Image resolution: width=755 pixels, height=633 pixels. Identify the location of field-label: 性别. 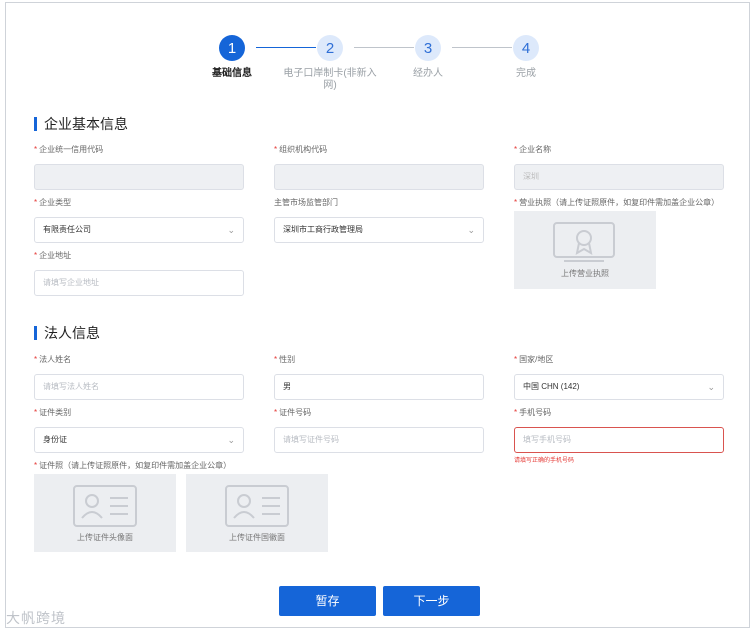
(287, 359).